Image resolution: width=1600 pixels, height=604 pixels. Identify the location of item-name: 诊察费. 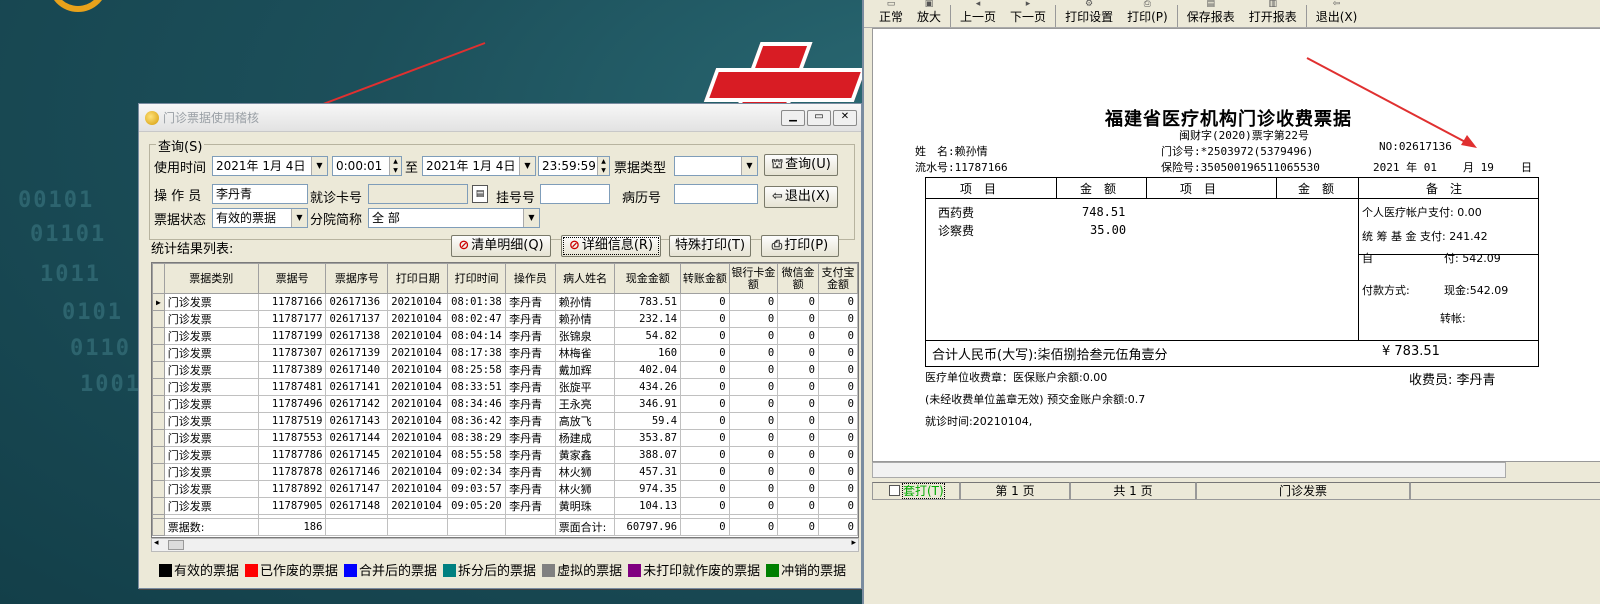
(956, 231).